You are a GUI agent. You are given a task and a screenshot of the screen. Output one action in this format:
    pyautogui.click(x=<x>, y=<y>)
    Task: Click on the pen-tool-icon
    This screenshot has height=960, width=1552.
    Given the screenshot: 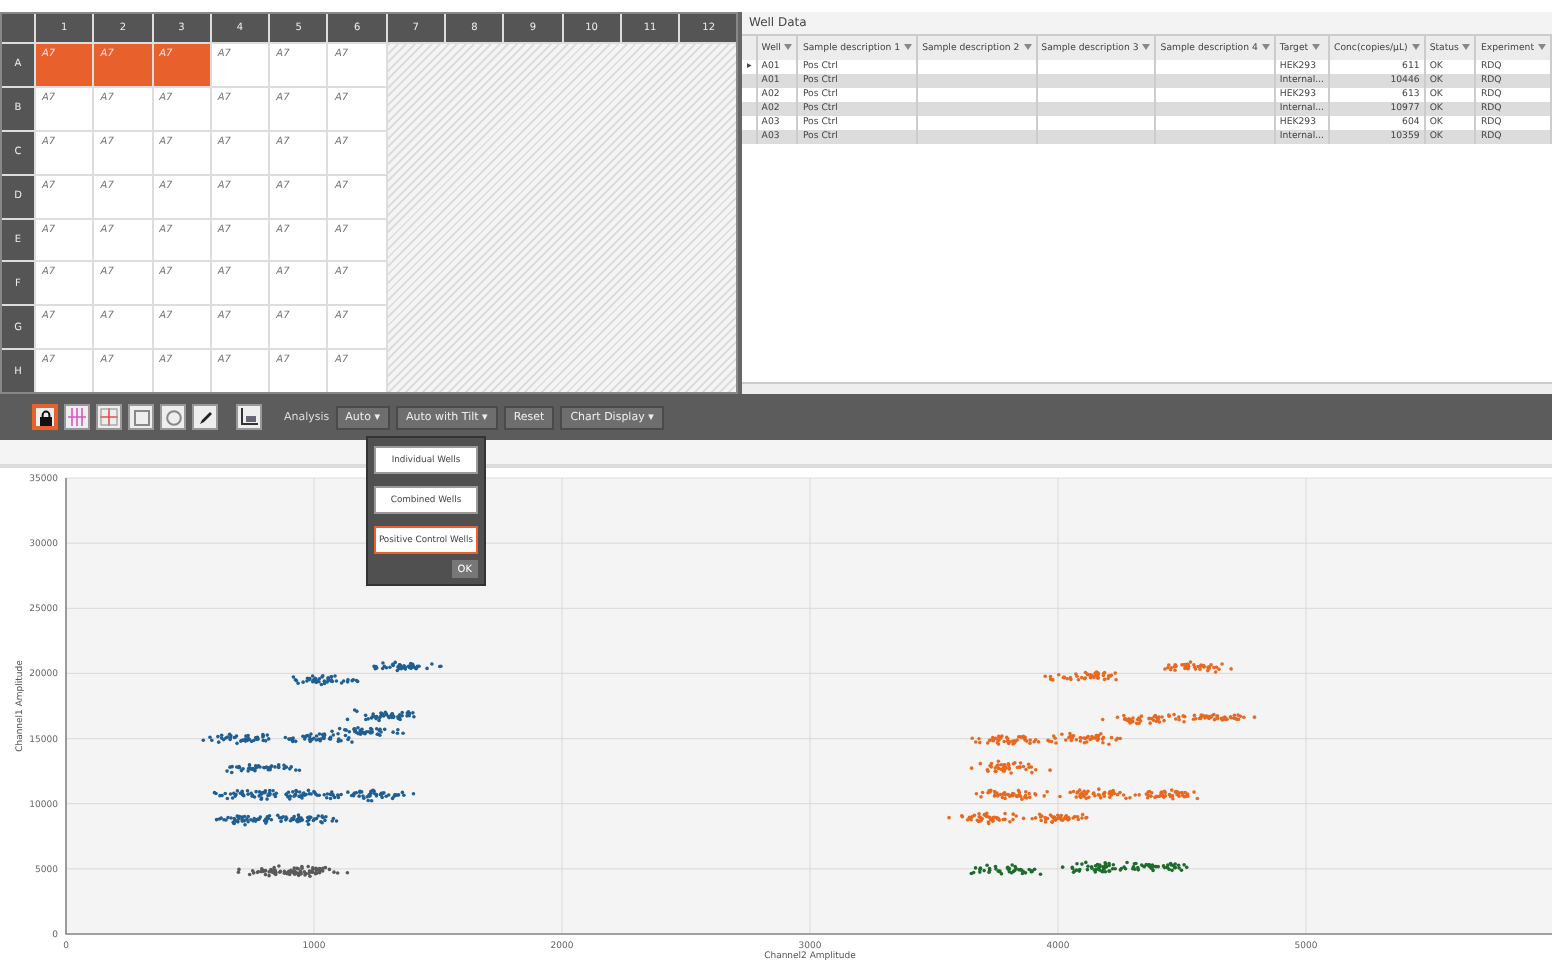 What is the action you would take?
    pyautogui.click(x=205, y=417)
    